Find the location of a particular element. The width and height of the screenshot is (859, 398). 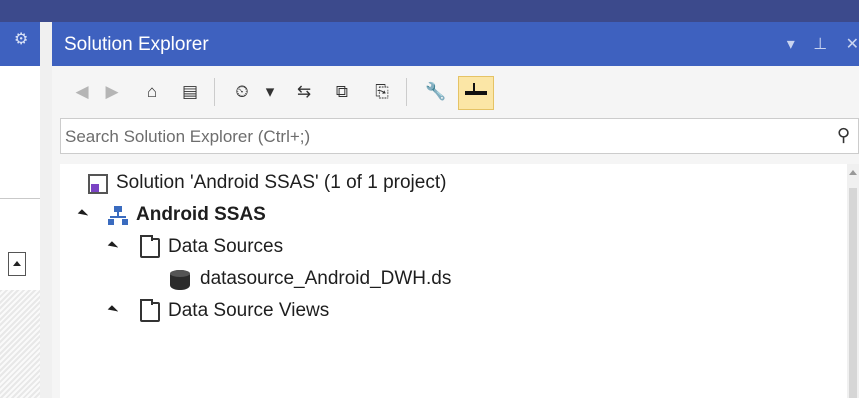

search-input: Search Solution Explorer (Ctrl+;) ⚲ is located at coordinates (459, 136).